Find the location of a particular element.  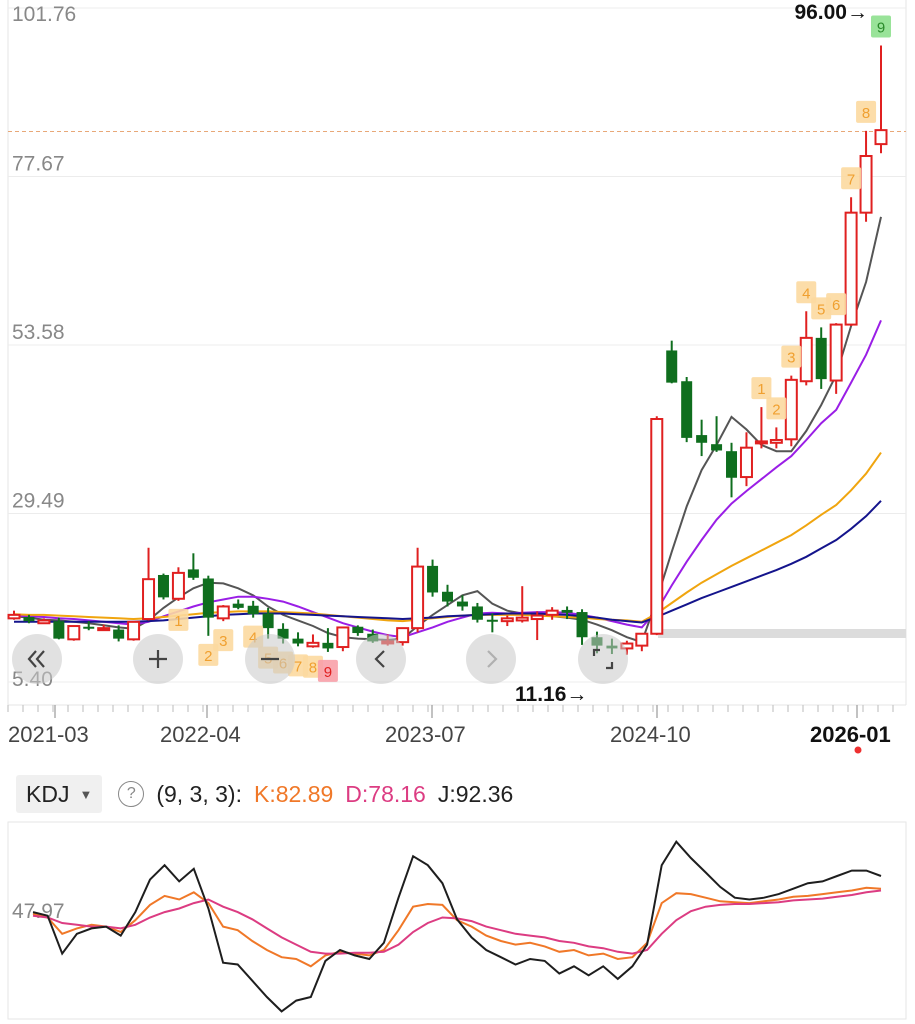

fullscreen-corners-icon is located at coordinates (603, 659).